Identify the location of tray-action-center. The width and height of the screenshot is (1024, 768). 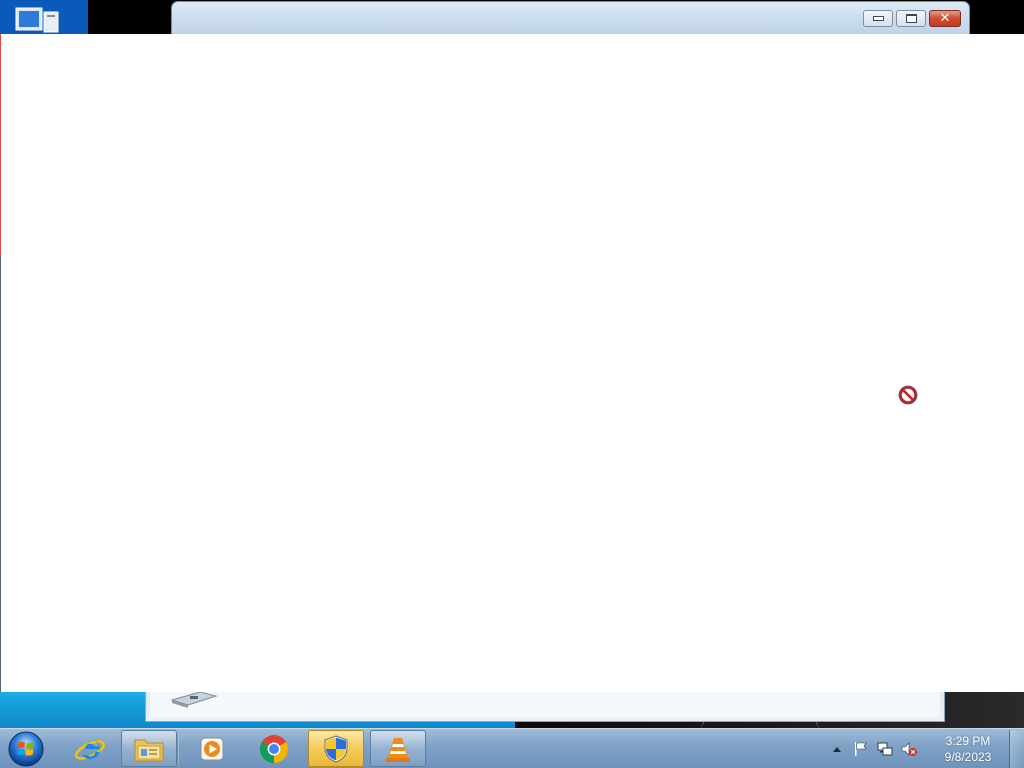
(861, 749).